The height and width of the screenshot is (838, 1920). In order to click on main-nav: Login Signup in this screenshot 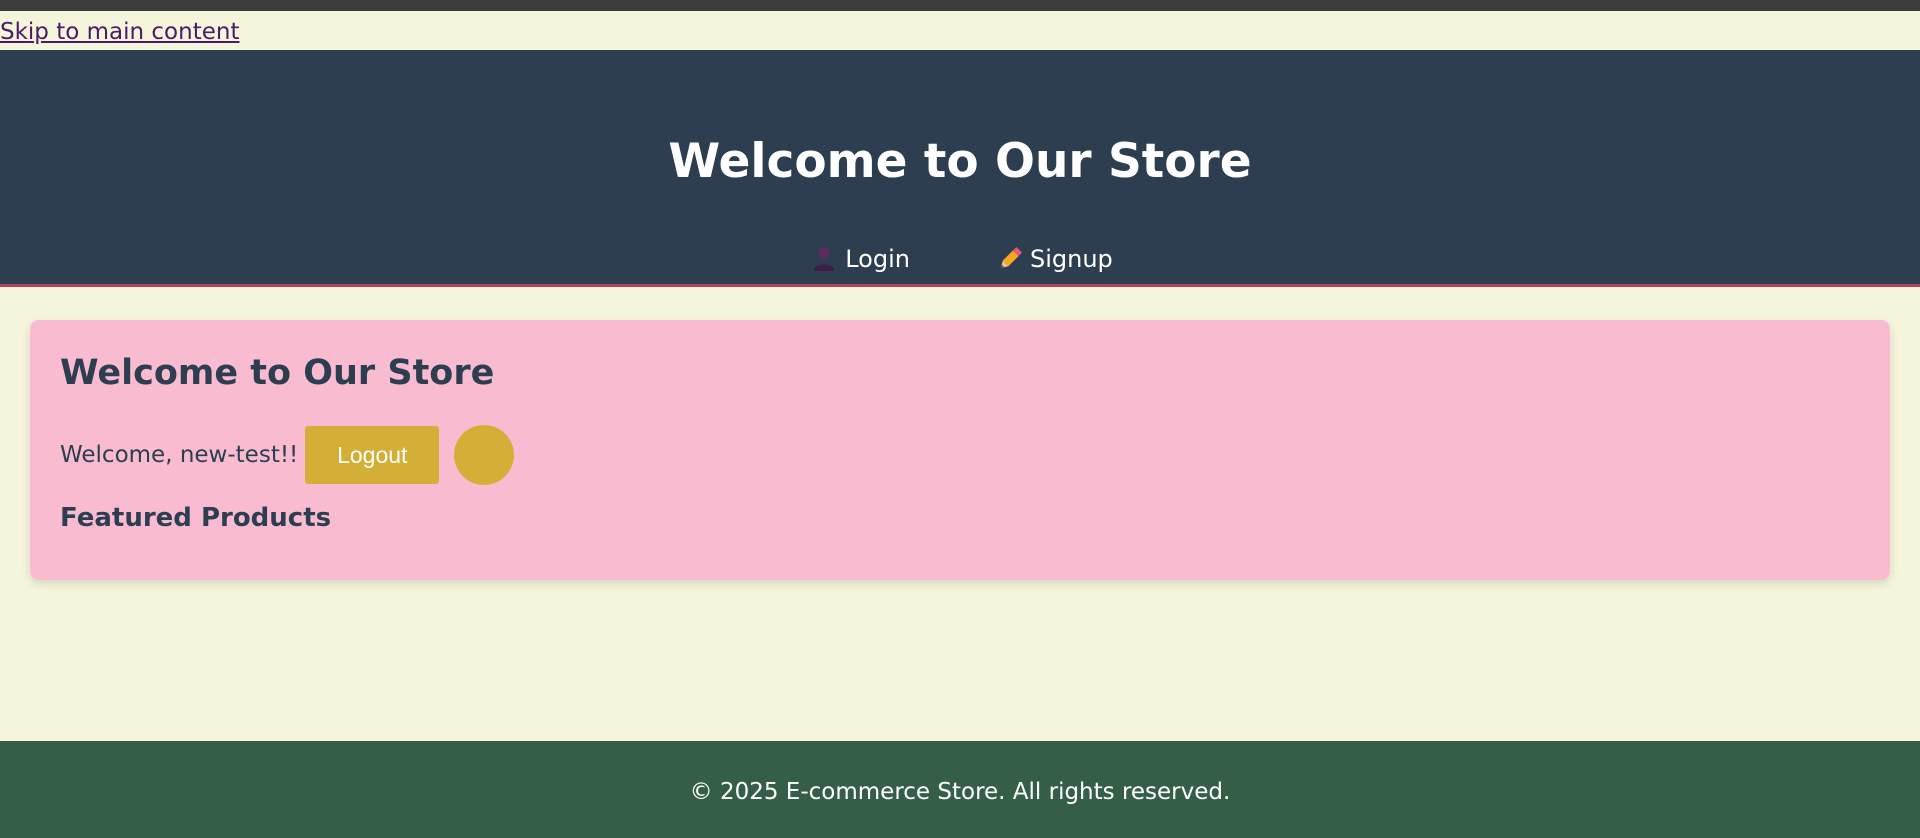, I will do `click(960, 259)`.